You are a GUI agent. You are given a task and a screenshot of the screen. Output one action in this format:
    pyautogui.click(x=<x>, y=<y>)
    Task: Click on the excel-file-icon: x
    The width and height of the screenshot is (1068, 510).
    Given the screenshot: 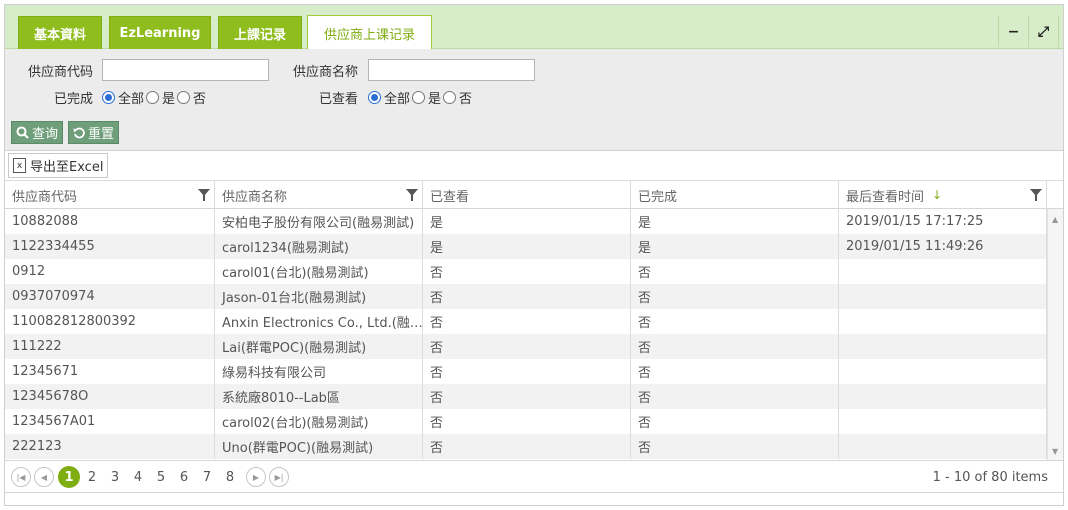 What is the action you would take?
    pyautogui.click(x=19, y=165)
    